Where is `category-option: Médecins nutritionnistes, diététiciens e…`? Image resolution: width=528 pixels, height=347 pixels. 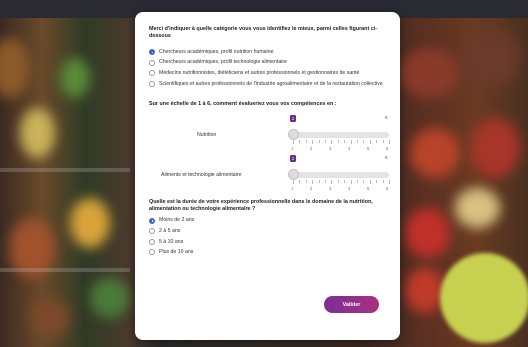
category-option: Médecins nutritionnistes, diététiciens e… is located at coordinates (267, 73).